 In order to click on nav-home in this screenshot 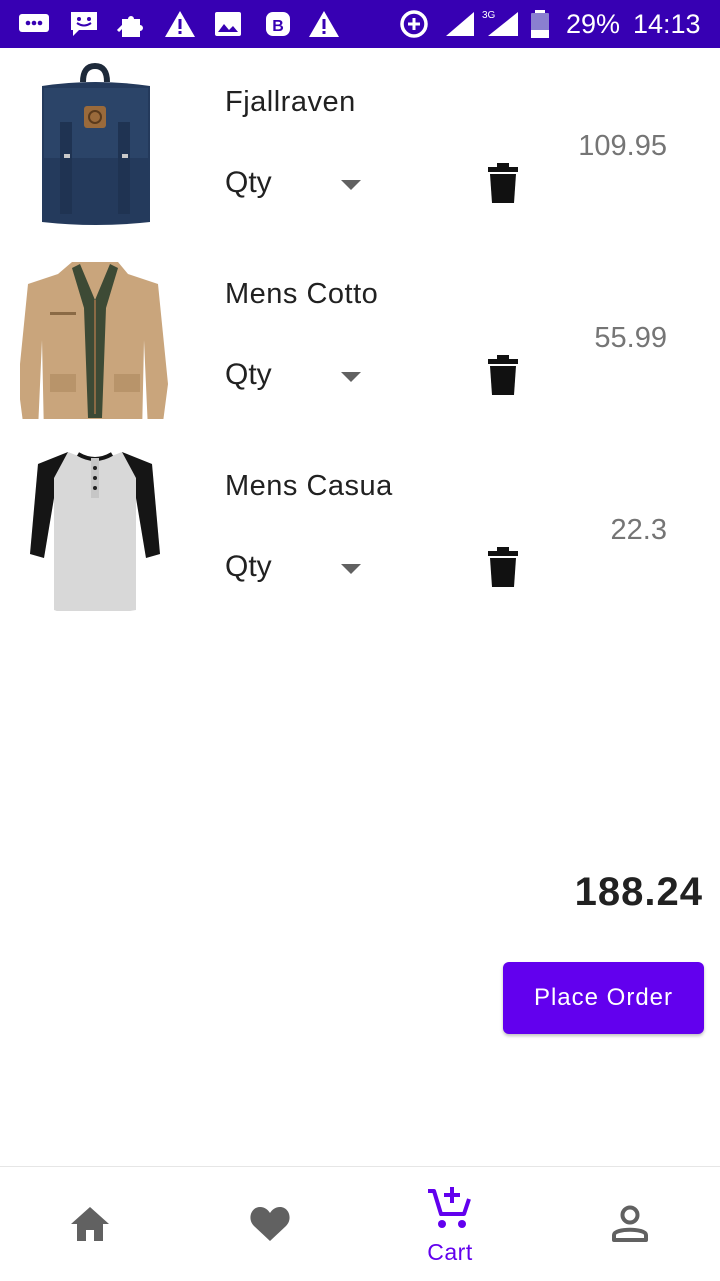, I will do `click(90, 1224)`.